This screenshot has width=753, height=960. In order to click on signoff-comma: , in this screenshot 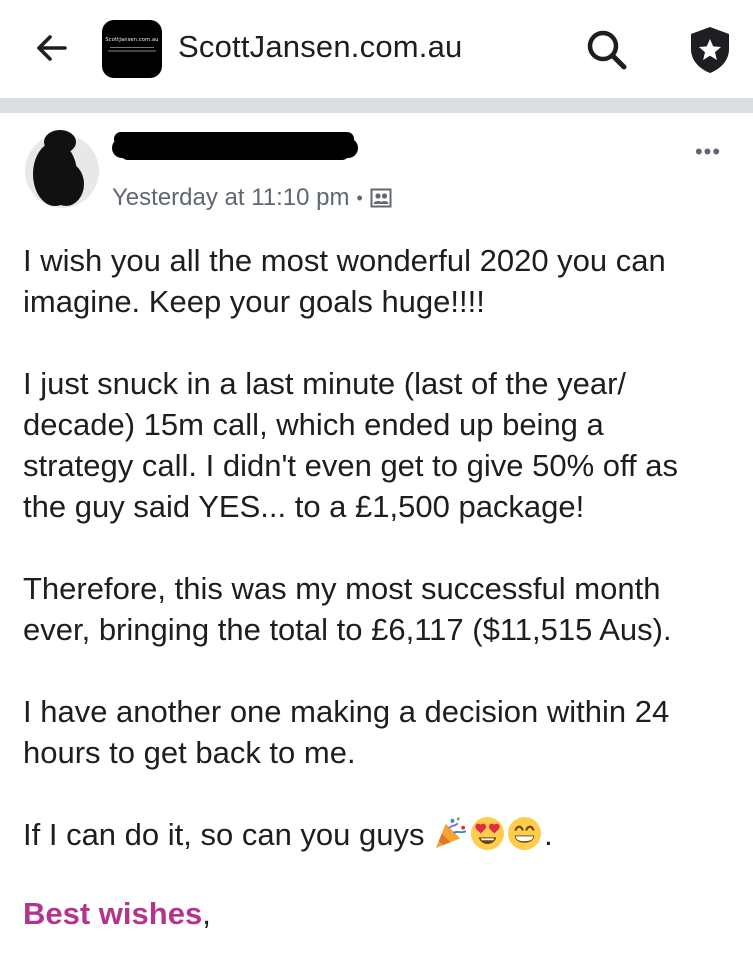, I will do `click(206, 913)`.